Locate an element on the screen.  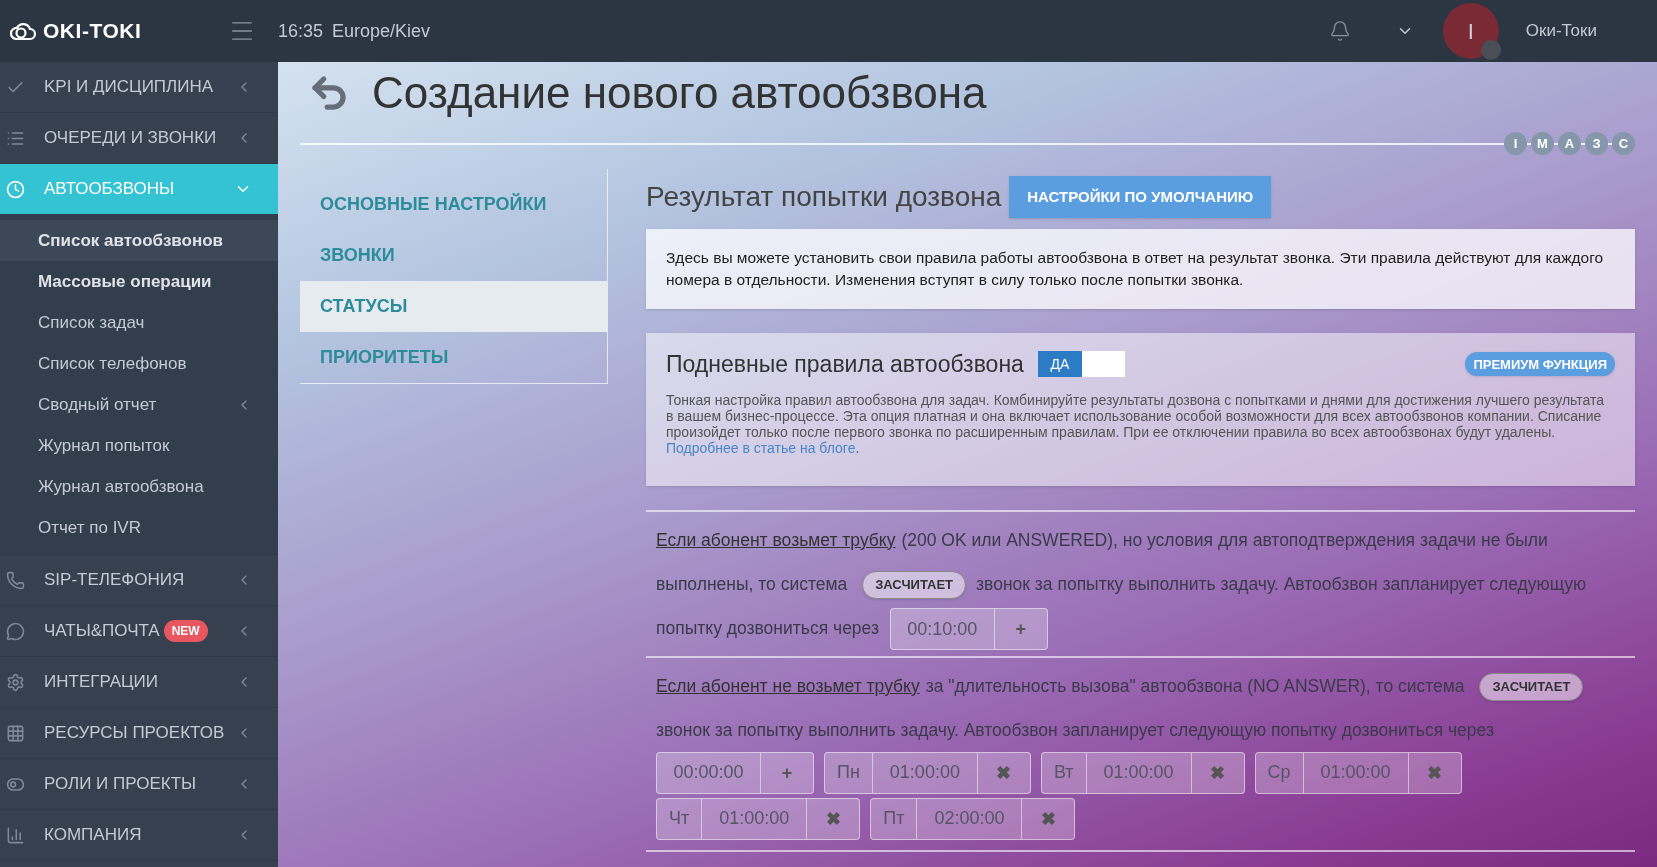
clock-time: 16:35 is located at coordinates (301, 31).